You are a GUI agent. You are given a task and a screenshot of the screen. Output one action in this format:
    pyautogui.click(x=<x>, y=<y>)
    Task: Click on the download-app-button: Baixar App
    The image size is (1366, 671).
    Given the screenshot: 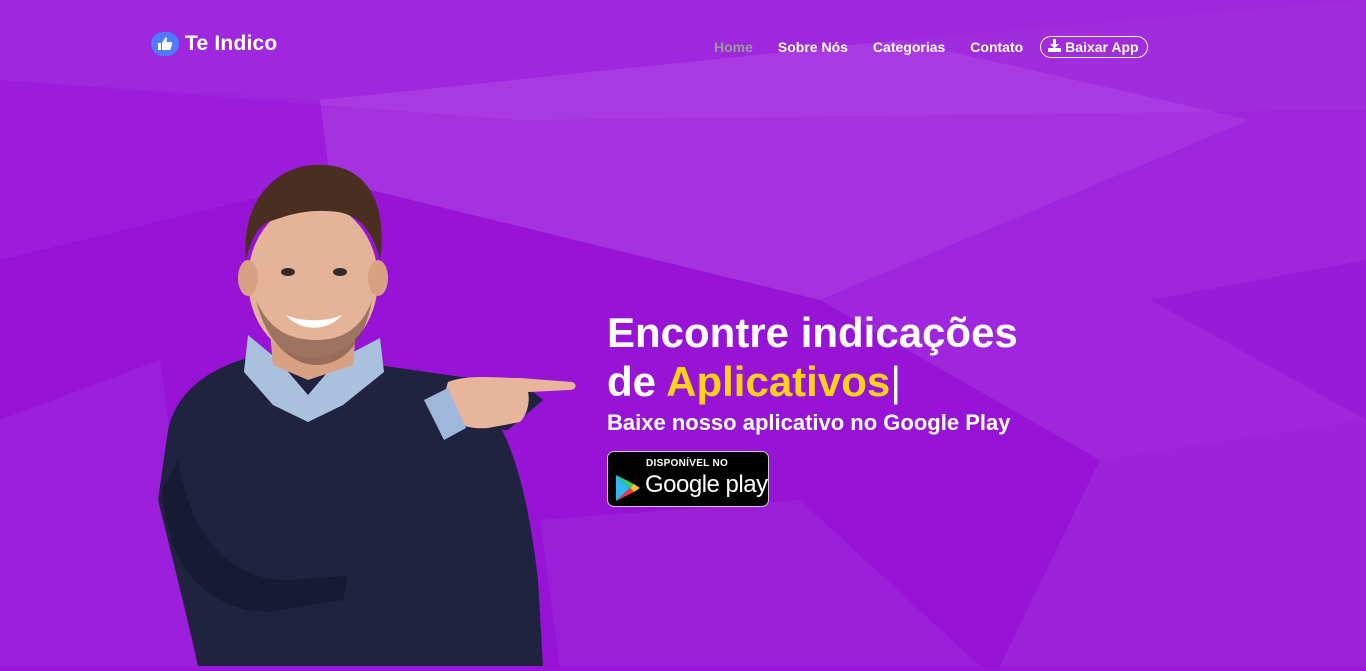 What is the action you would take?
    pyautogui.click(x=1094, y=47)
    